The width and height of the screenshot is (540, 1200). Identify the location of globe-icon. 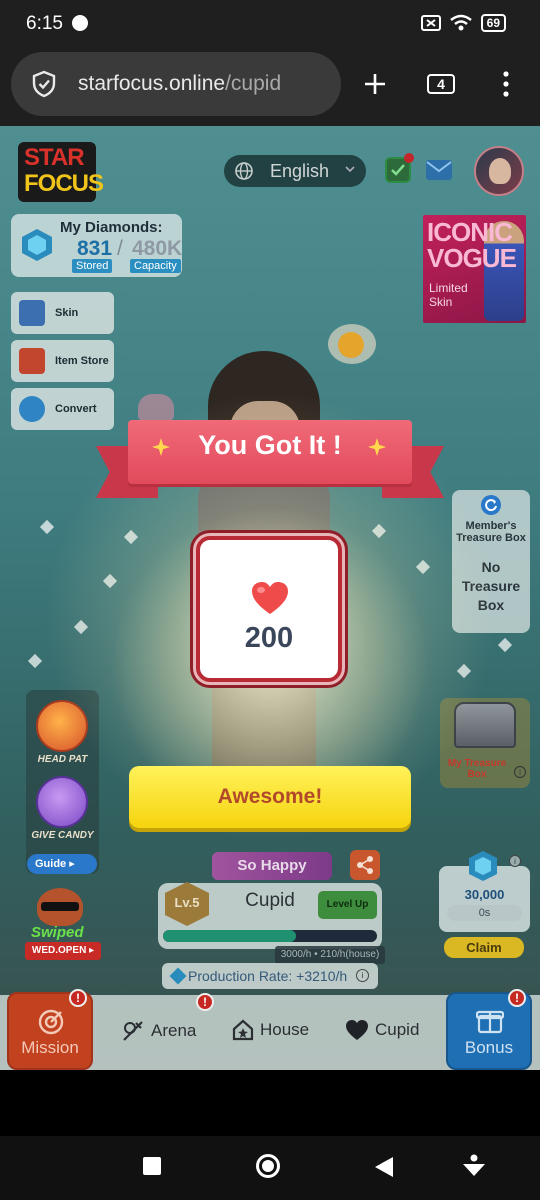
(244, 171).